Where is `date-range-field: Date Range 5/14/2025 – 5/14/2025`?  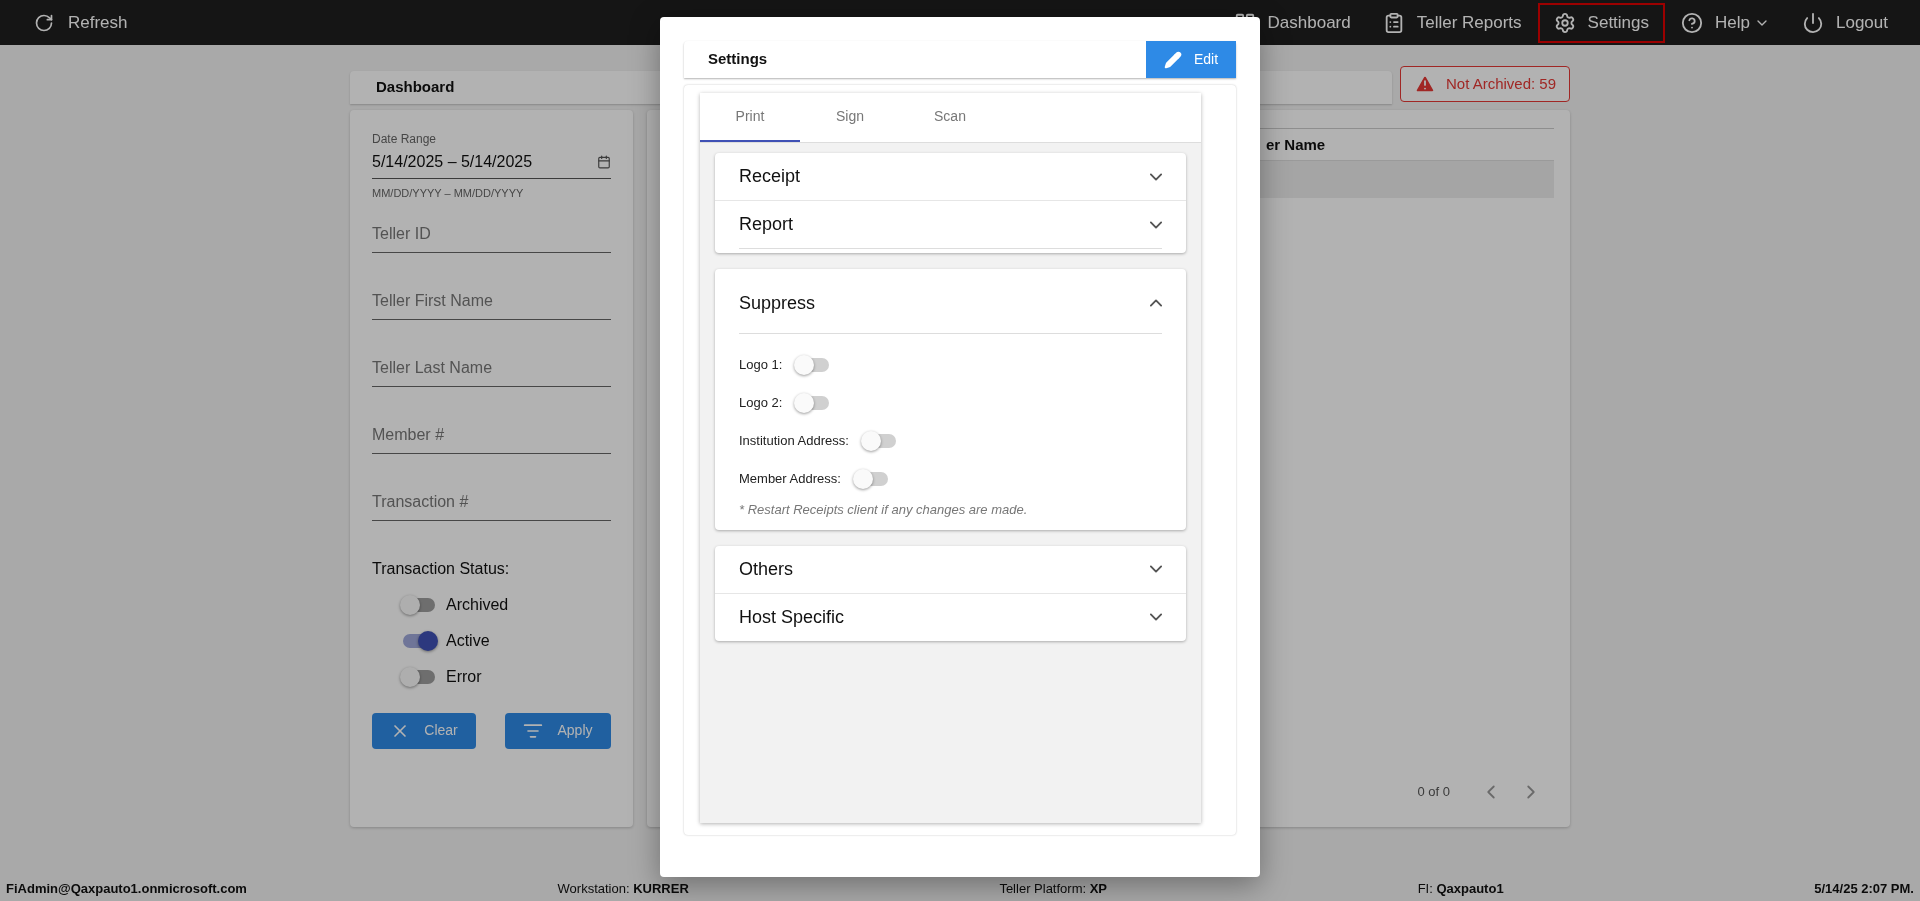
date-range-field: Date Range 5/14/2025 – 5/14/2025 is located at coordinates (491, 154).